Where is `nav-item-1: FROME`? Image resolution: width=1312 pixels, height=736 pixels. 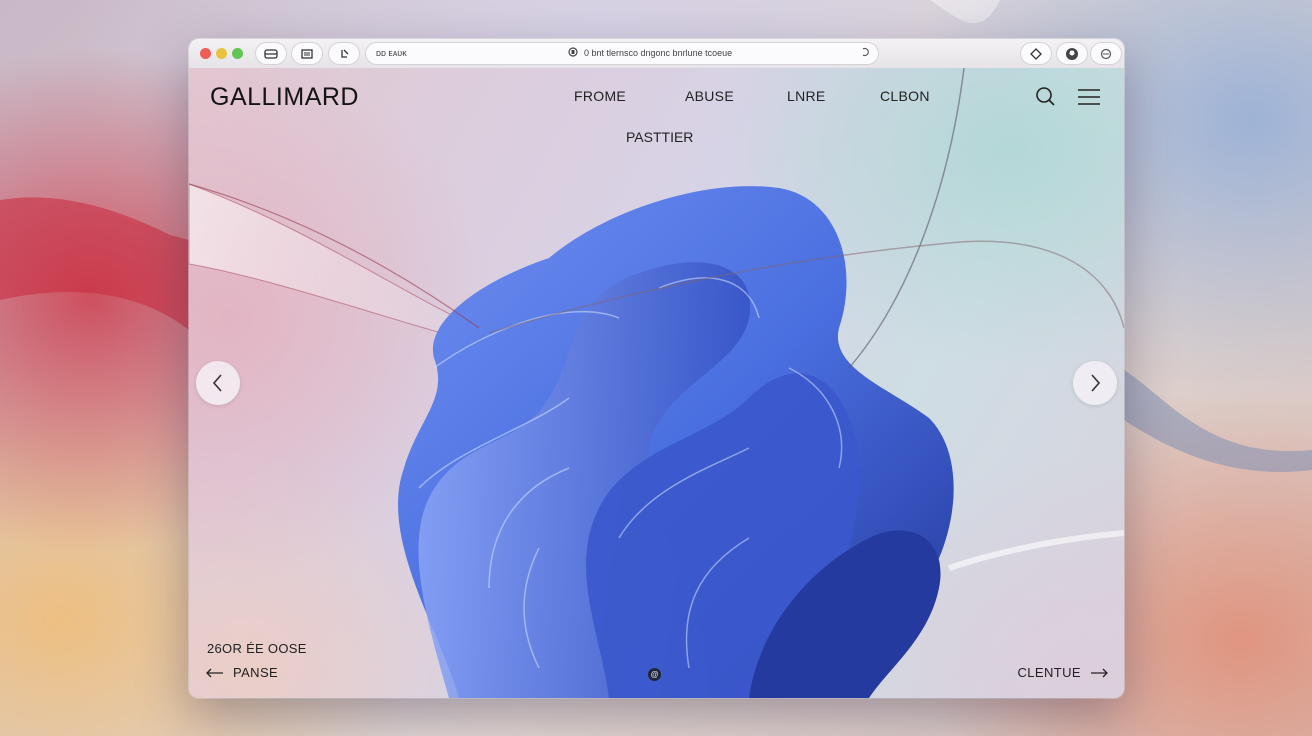 nav-item-1: FROME is located at coordinates (600, 96).